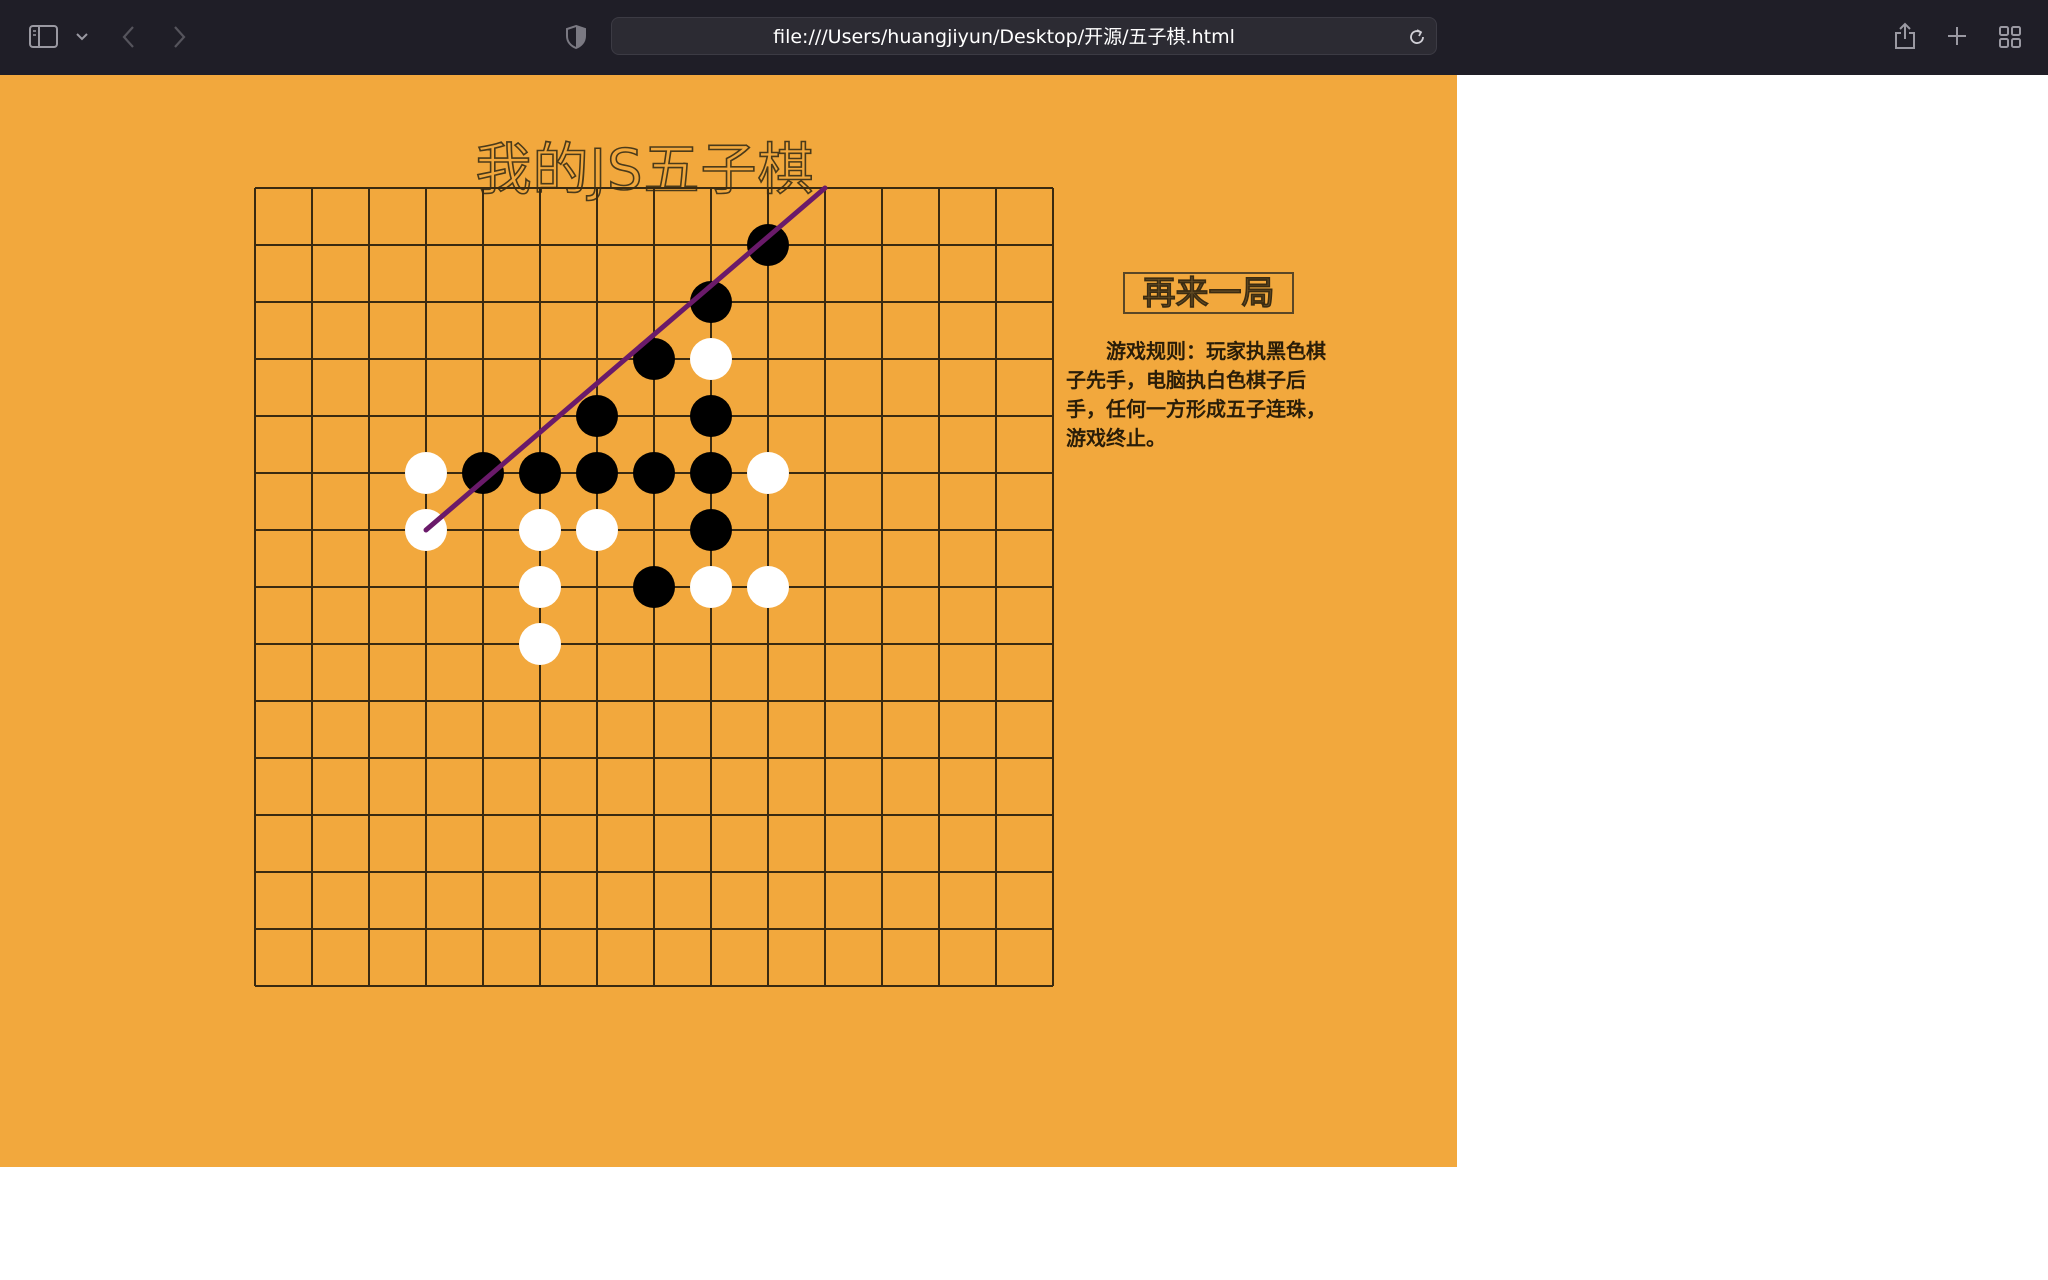 This screenshot has height=1280, width=2048. I want to click on new-tab-icon, so click(1957, 36).